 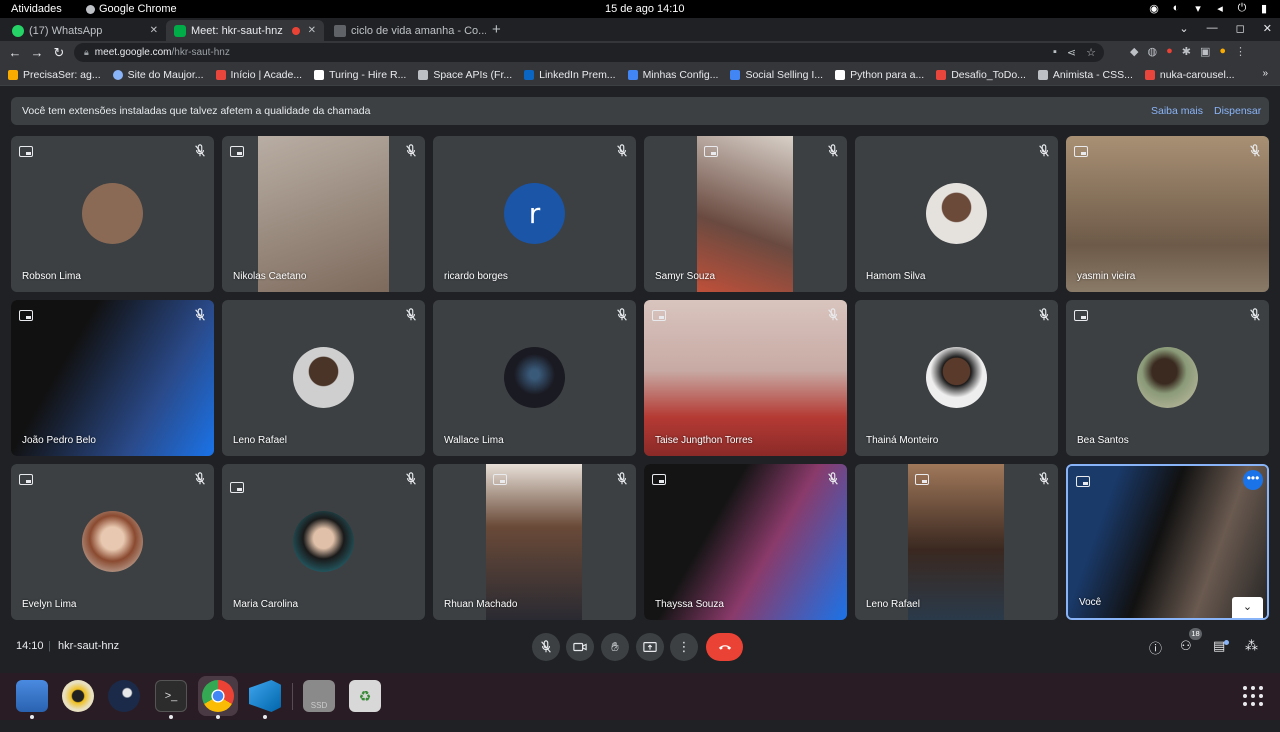 What do you see at coordinates (1183, 28) in the screenshot?
I see `tab-search-icon: ⌄` at bounding box center [1183, 28].